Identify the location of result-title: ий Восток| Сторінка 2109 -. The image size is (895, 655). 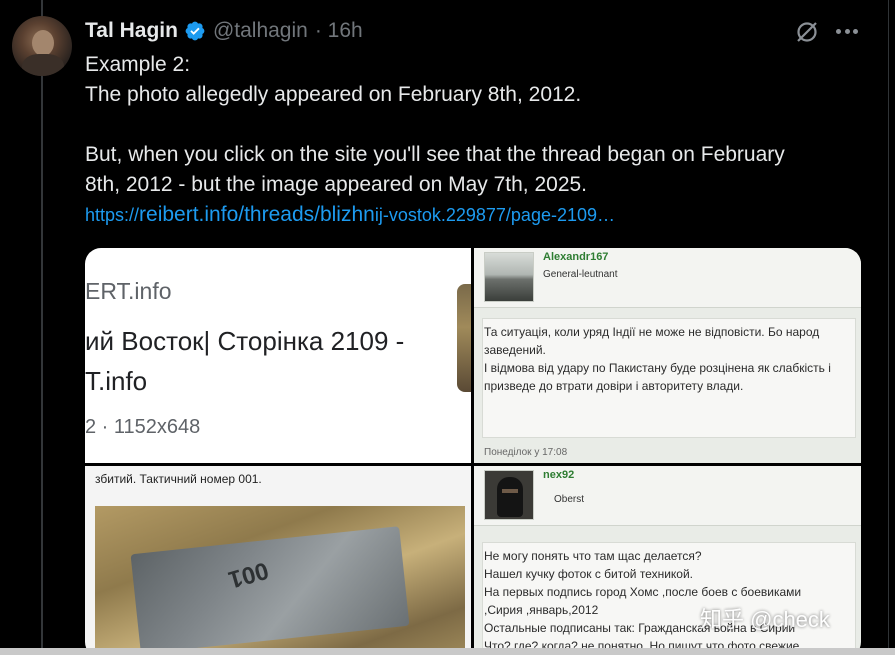
(245, 341).